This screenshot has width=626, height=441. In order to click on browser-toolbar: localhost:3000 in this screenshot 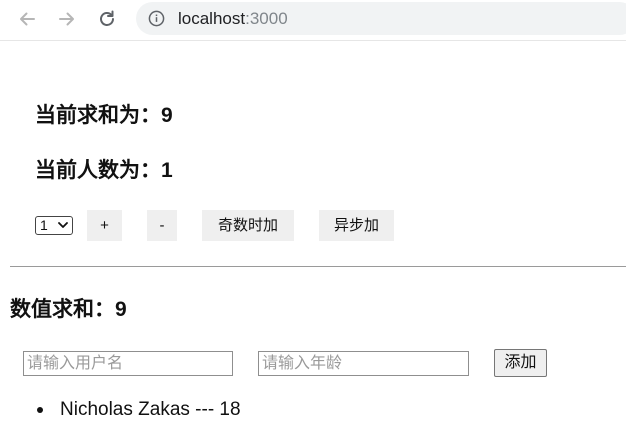, I will do `click(313, 20)`.